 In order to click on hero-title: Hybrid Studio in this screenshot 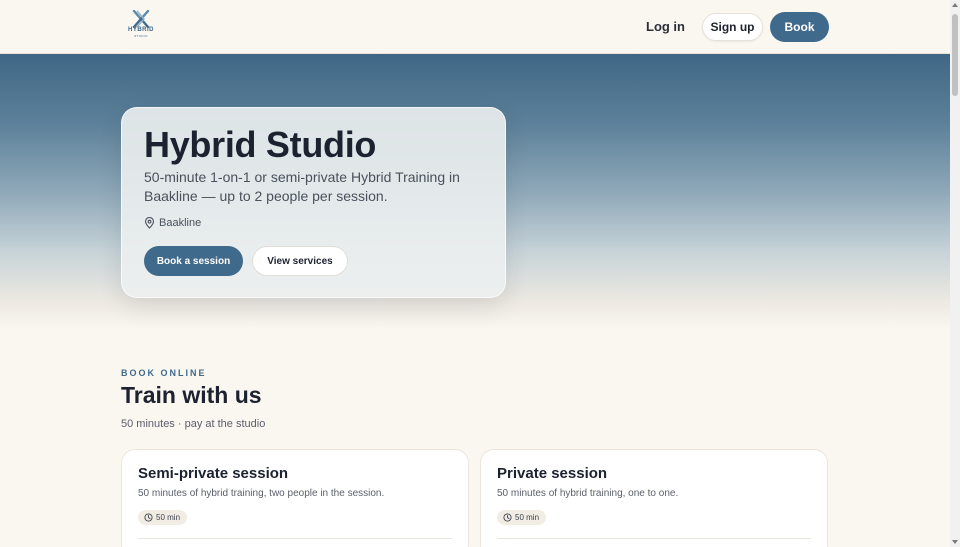, I will do `click(260, 144)`.